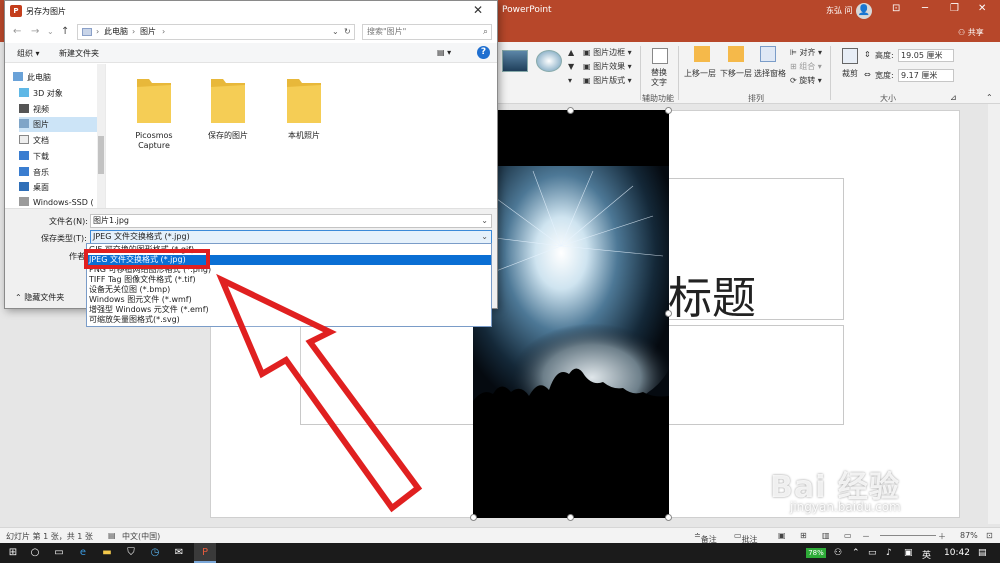  Describe the element at coordinates (826, 535) in the screenshot. I see `reading-view-icon: ▥` at that location.